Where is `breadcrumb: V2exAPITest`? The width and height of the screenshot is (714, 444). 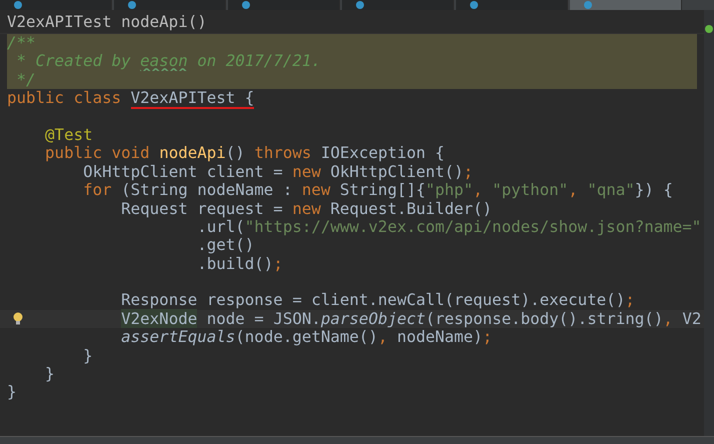
breadcrumb: V2exAPITest is located at coordinates (59, 21).